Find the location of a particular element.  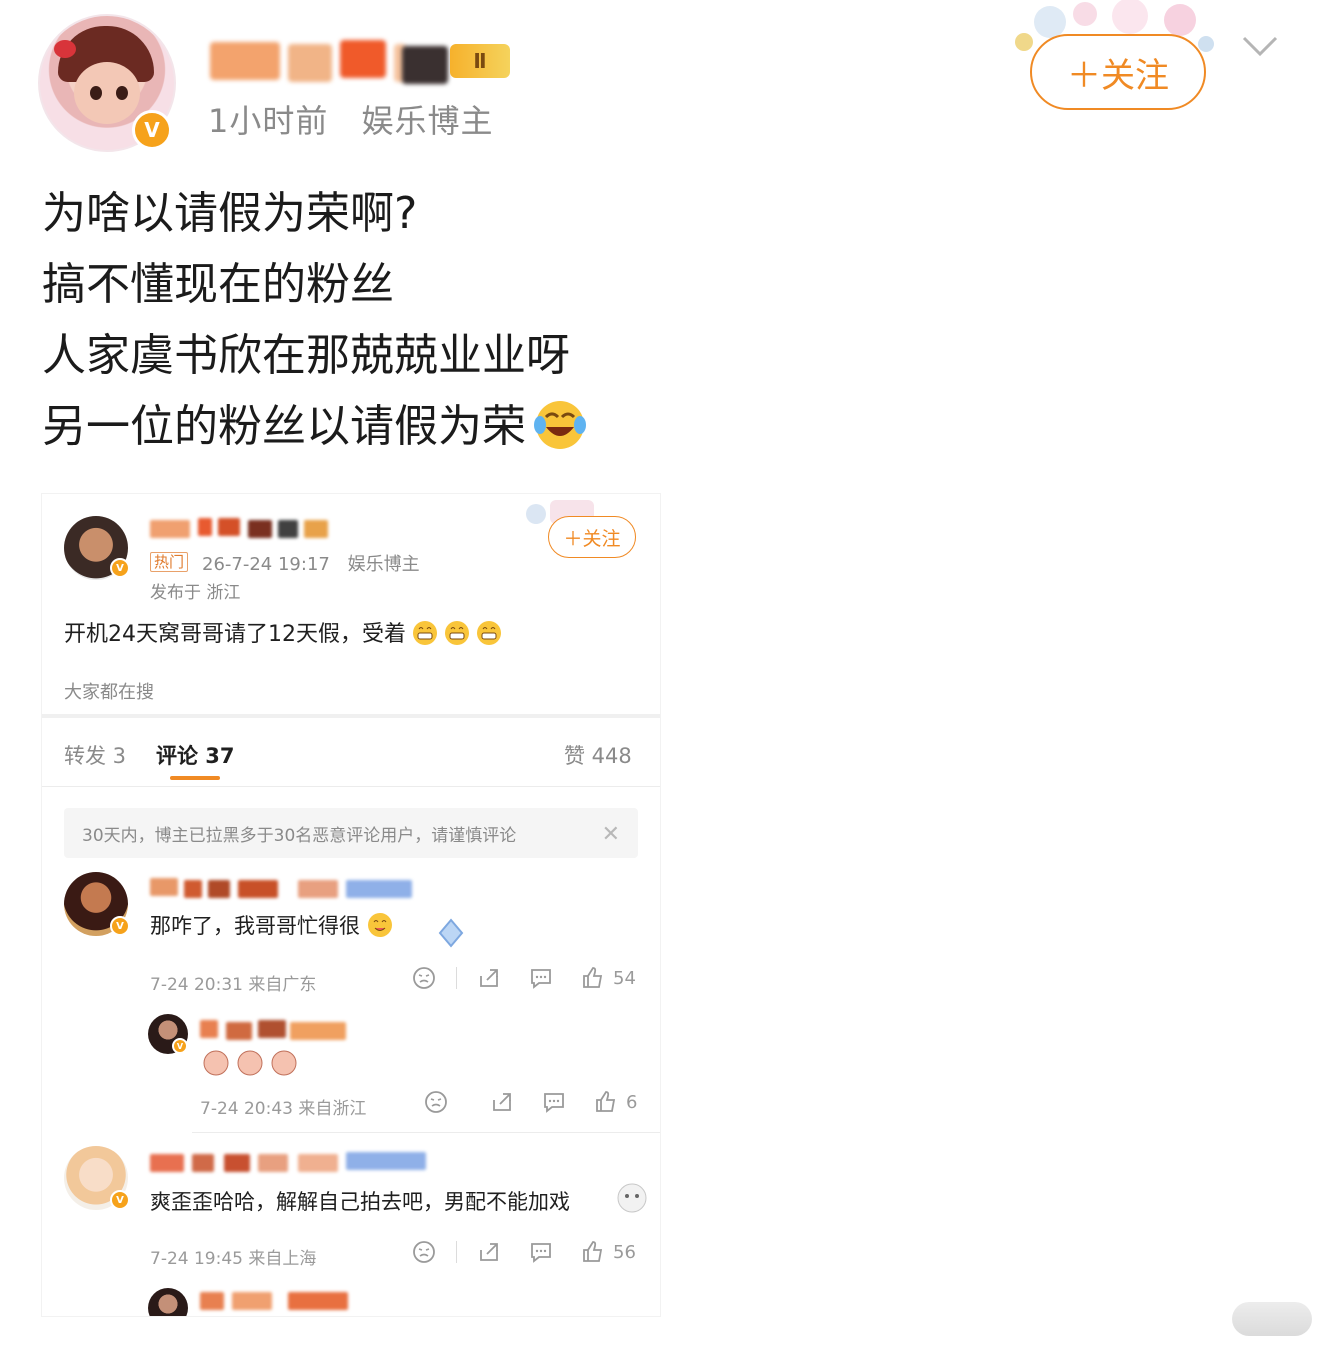

tab-comments: 评论 37 is located at coordinates (195, 755).